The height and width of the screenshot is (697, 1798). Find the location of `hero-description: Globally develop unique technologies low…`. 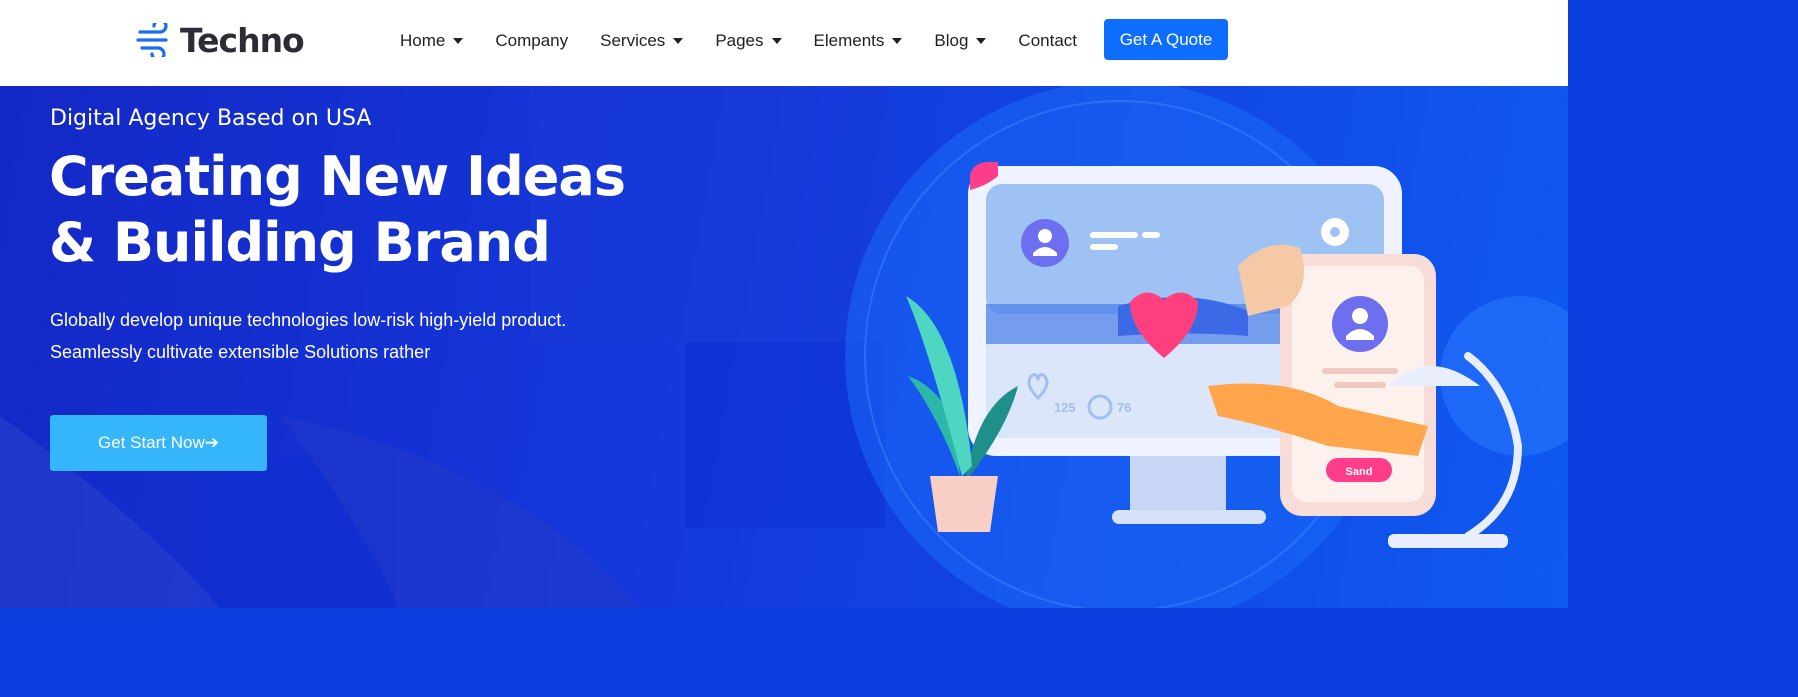

hero-description: Globally develop unique technologies low… is located at coordinates (308, 336).